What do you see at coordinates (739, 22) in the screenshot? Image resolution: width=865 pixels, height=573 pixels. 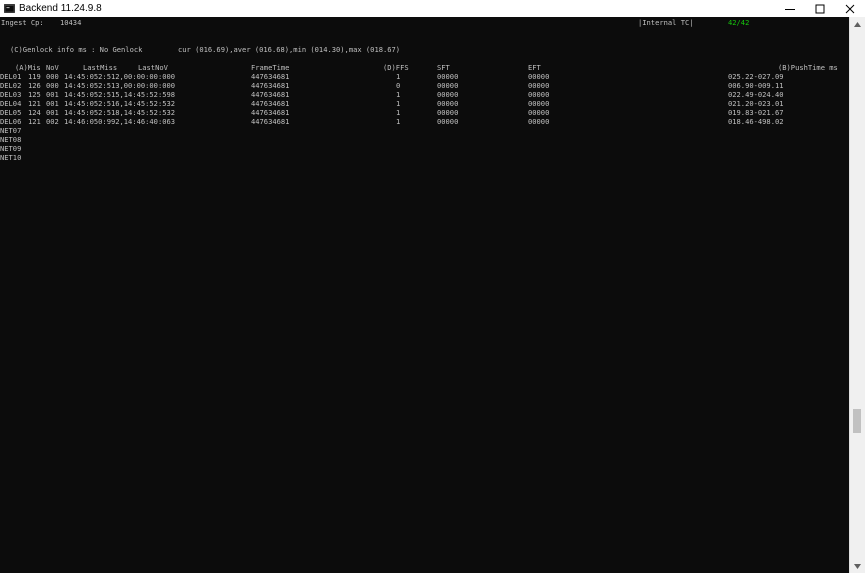 I see `internal-tc-value: 42/42` at bounding box center [739, 22].